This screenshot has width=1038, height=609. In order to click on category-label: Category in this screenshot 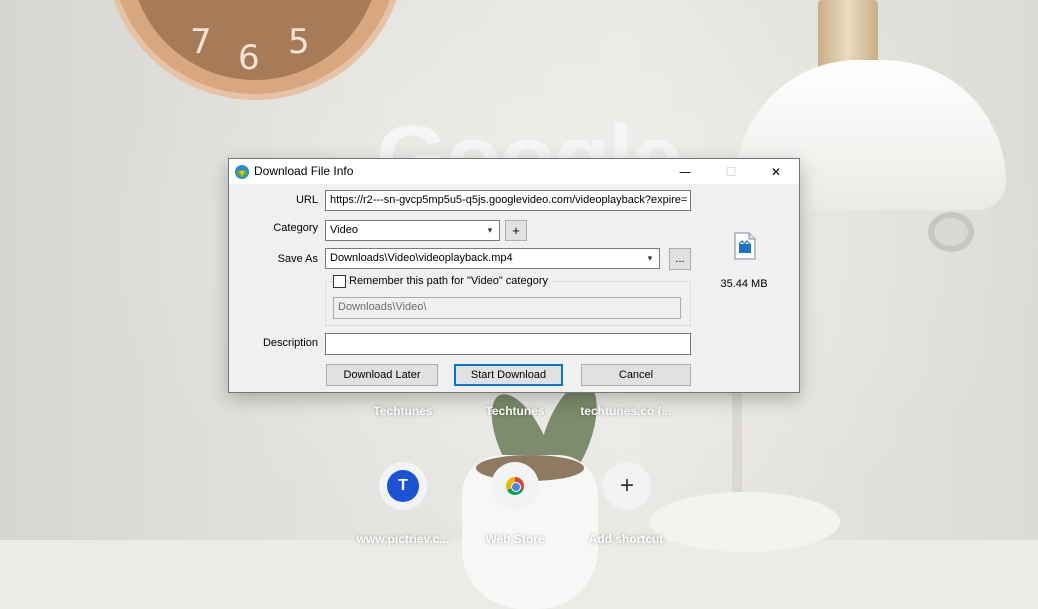, I will do `click(295, 228)`.